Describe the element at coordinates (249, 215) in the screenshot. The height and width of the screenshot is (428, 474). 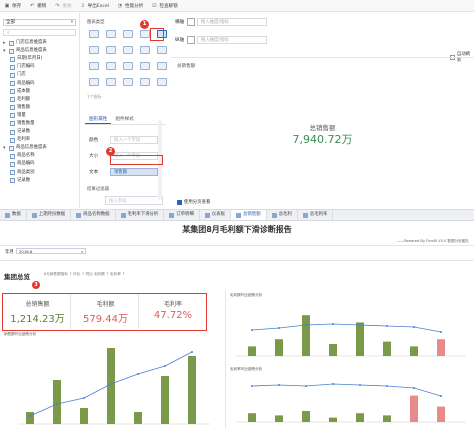
I see `sheet-tab: 总销售额` at that location.